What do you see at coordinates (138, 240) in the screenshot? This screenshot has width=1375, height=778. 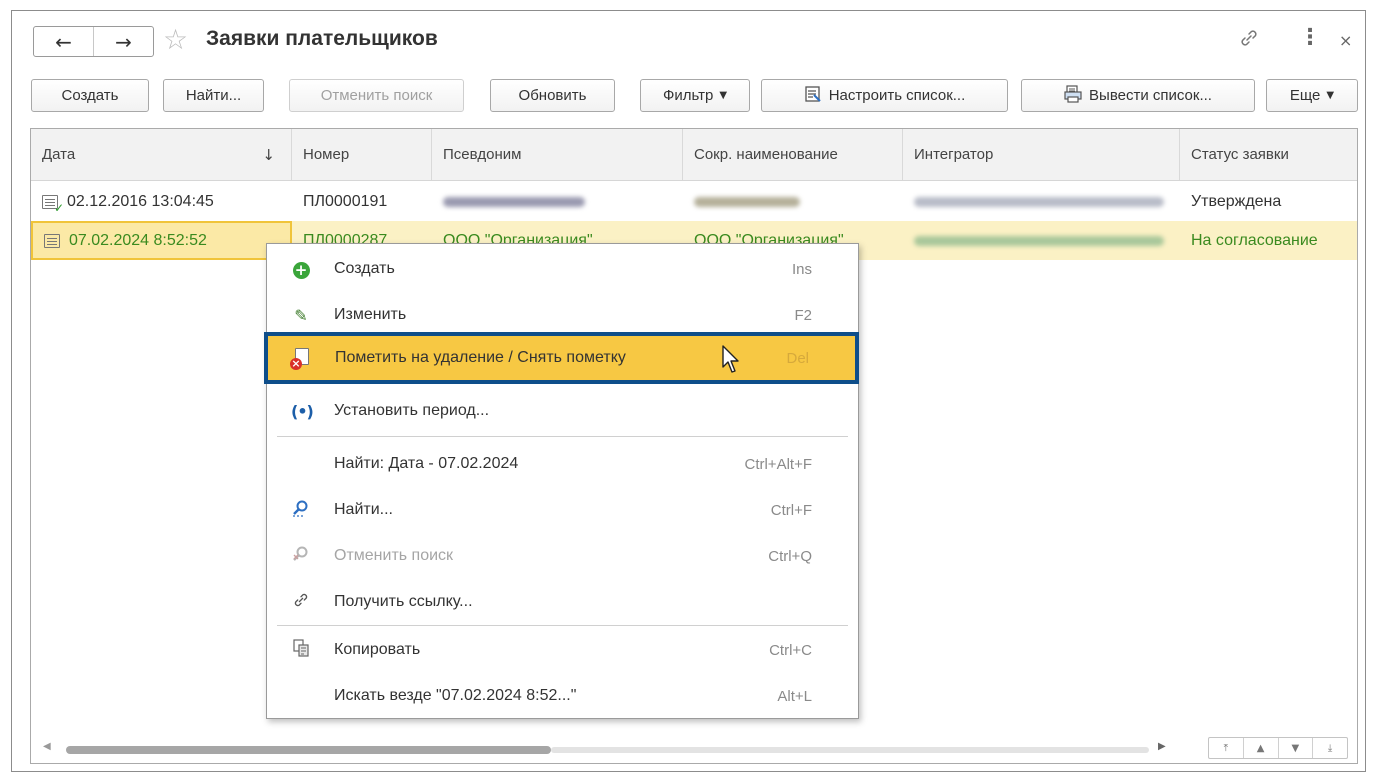 I see `cell-text: 07.02.2024 8:52:52` at bounding box center [138, 240].